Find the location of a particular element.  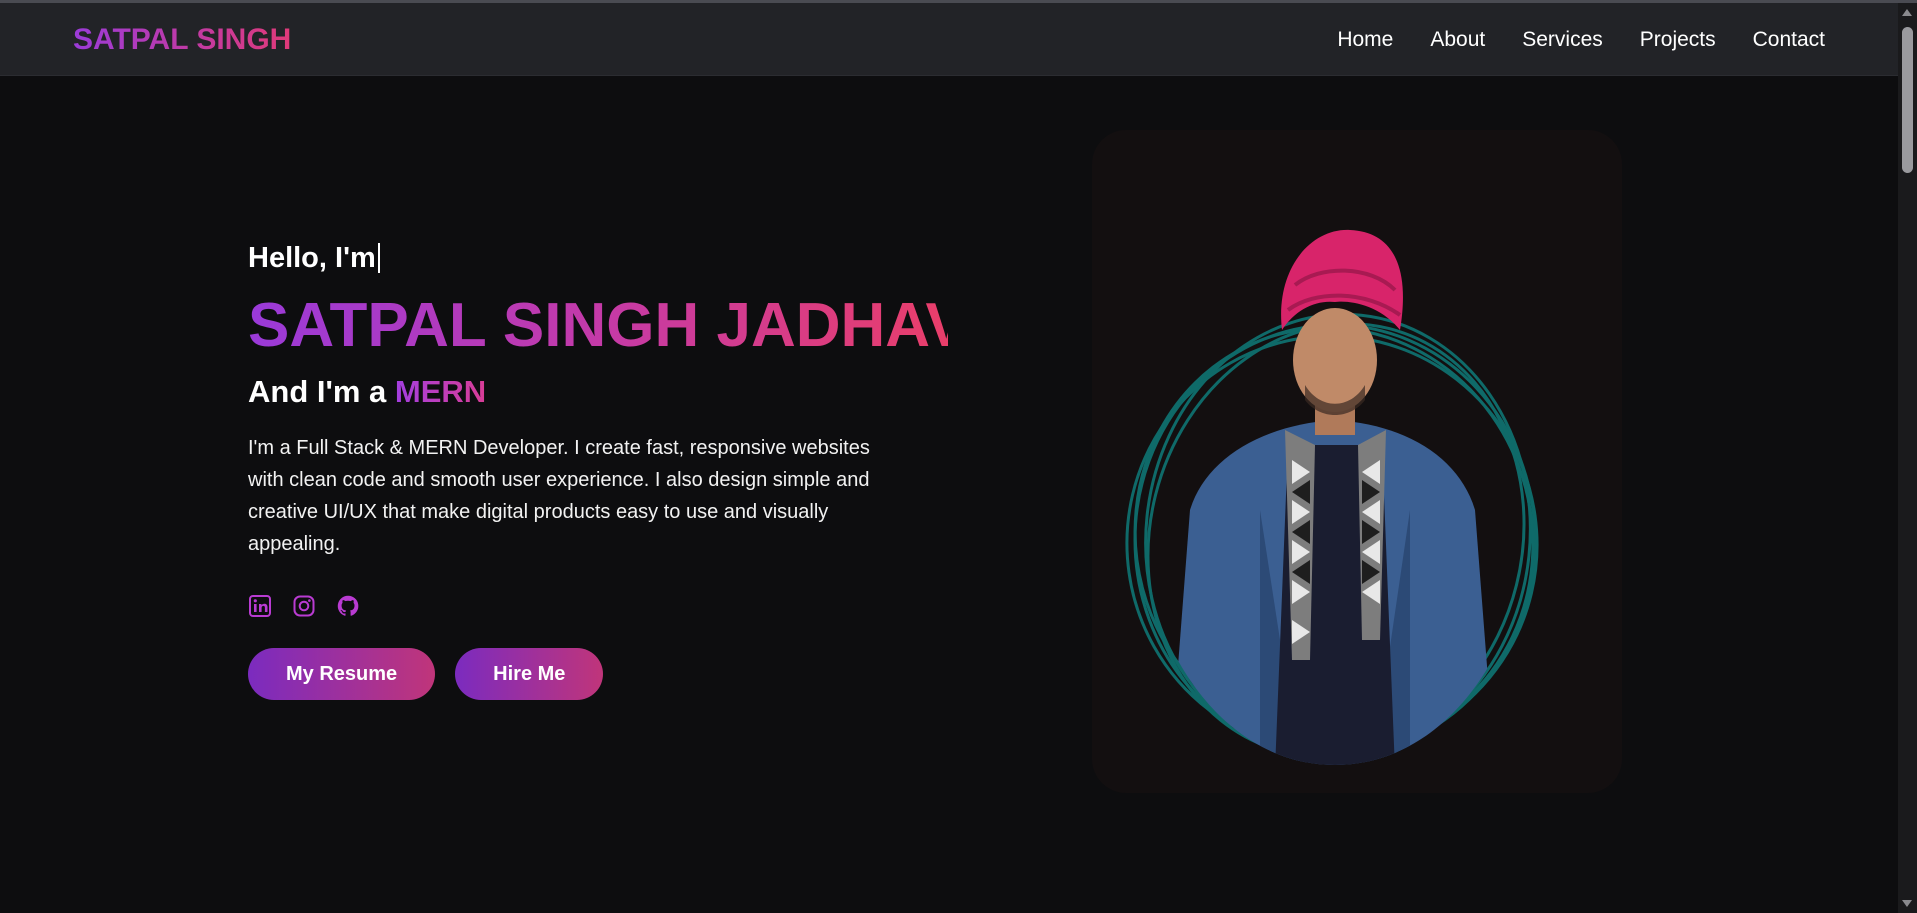

social-links is located at coordinates (598, 607).